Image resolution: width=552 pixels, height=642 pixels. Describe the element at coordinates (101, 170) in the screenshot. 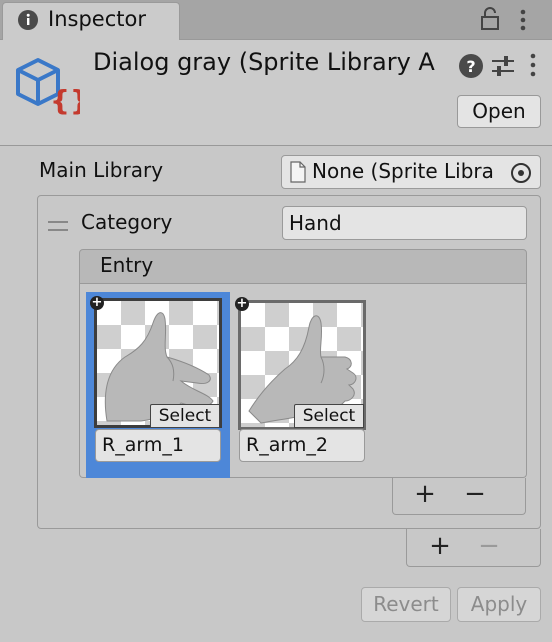

I see `main-library-label: Main Library` at that location.